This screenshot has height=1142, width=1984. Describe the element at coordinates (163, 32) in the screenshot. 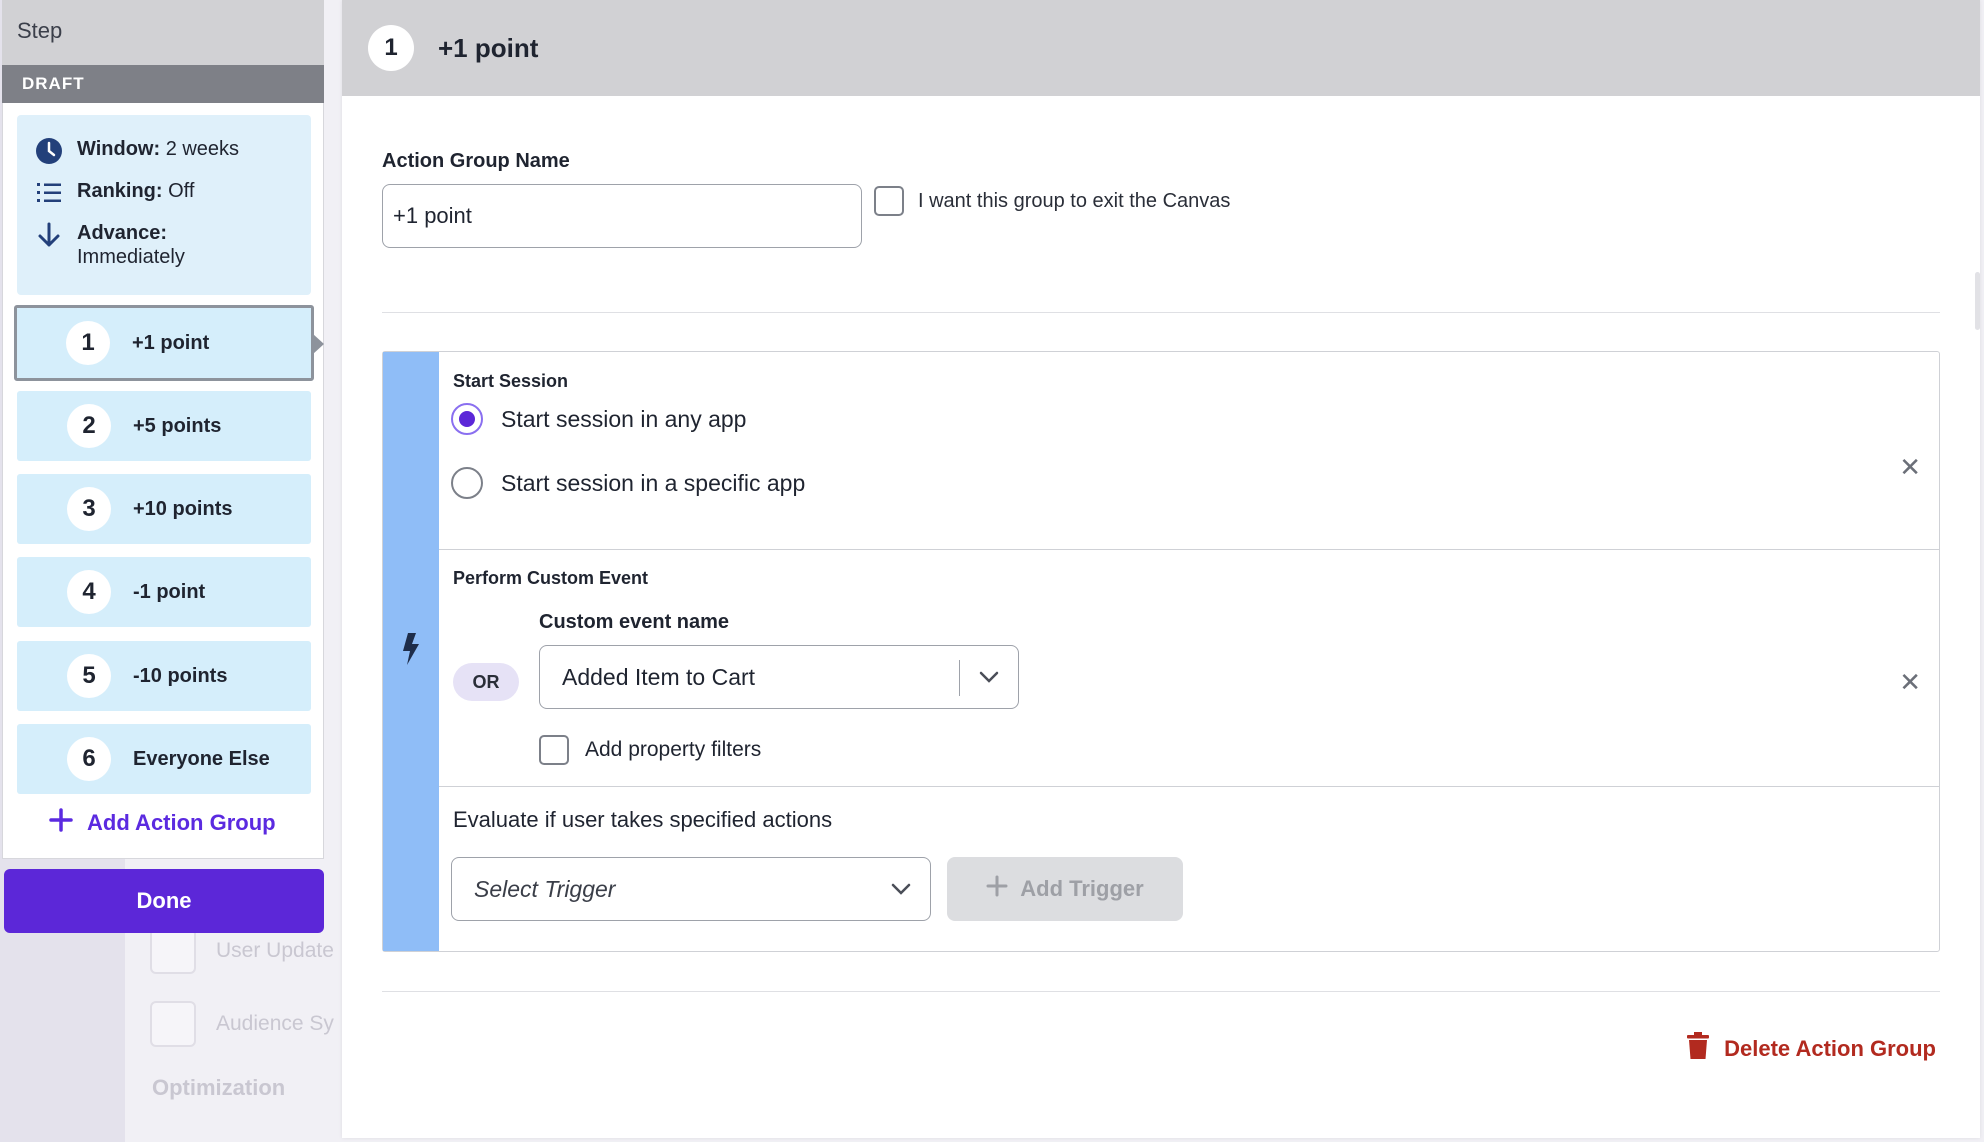

I see `sidebar-title: Step` at that location.